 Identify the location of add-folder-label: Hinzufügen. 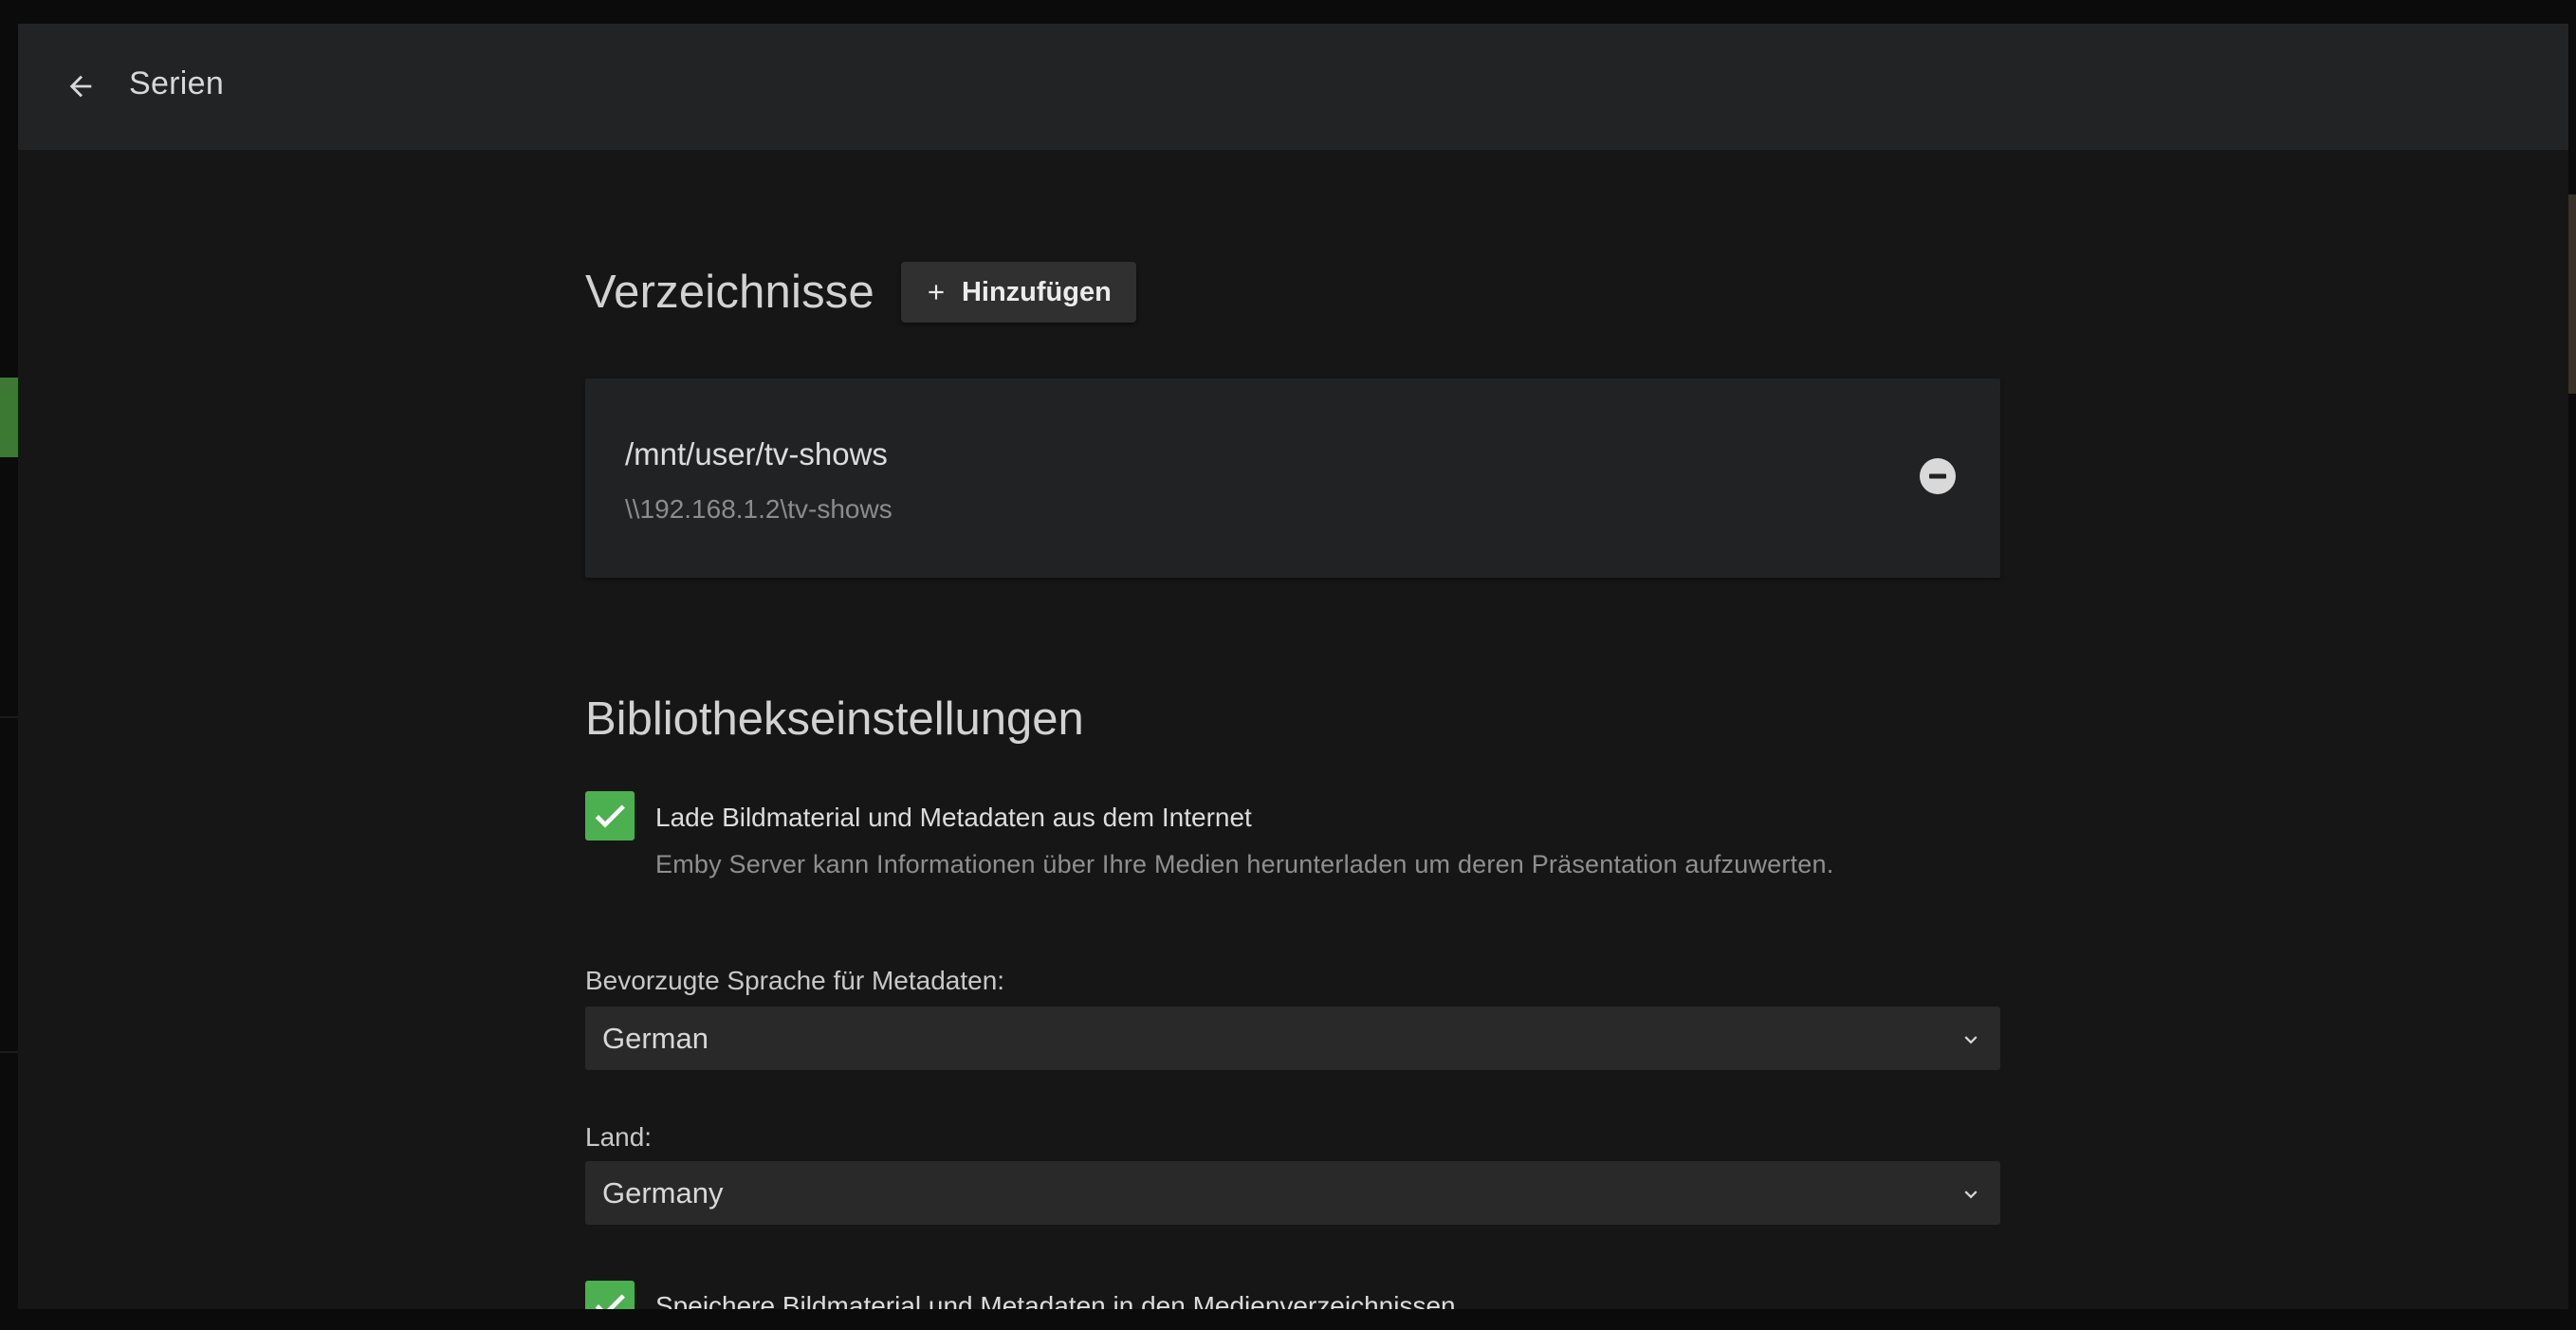
(1036, 291).